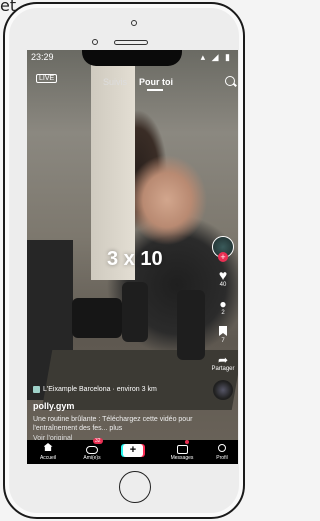 This screenshot has height=521, width=320. I want to click on heart-icon: ♥, so click(223, 275).